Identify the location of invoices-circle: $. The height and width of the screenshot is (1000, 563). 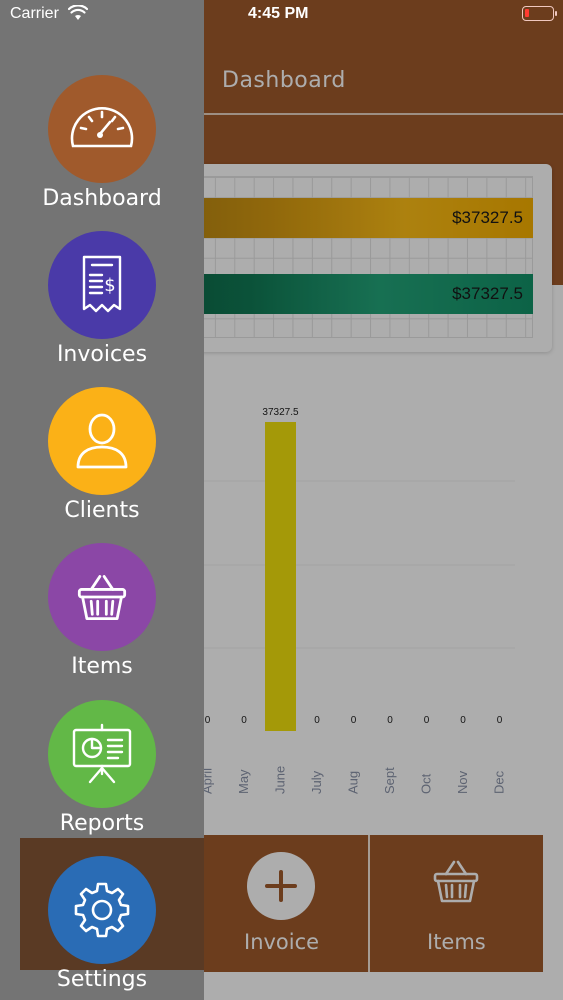
(102, 285).